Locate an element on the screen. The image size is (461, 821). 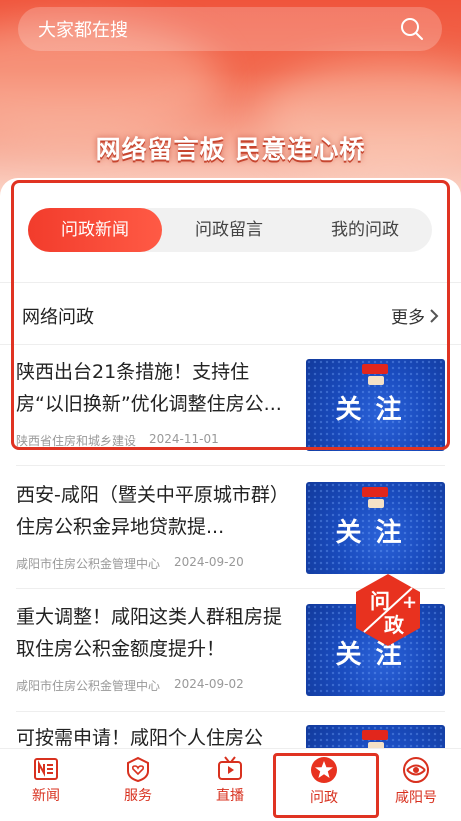
search-icon is located at coordinates (412, 29).